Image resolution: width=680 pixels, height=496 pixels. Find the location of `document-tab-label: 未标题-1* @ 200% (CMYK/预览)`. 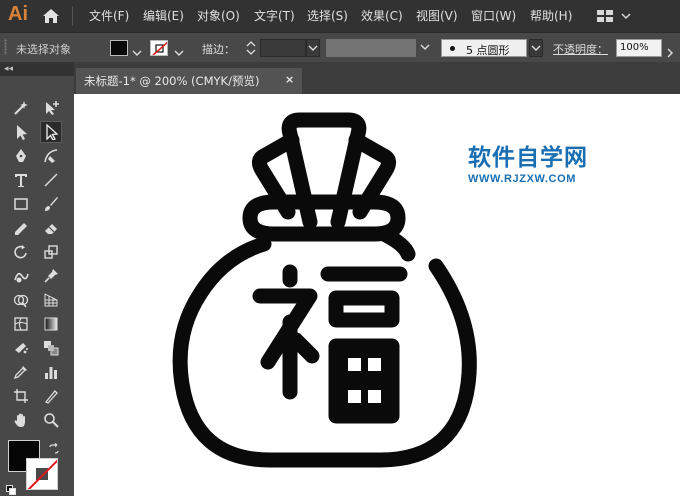

document-tab-label: 未标题-1* @ 200% (CMYK/预览) is located at coordinates (172, 81).